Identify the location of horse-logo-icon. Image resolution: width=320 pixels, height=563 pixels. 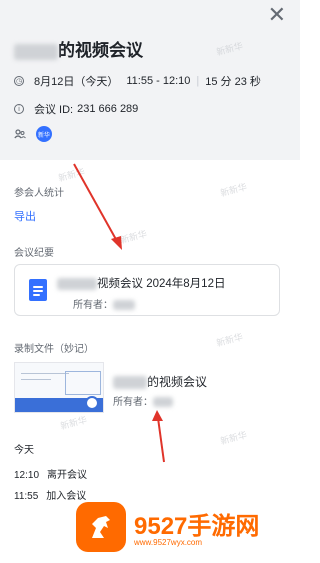
(101, 527).